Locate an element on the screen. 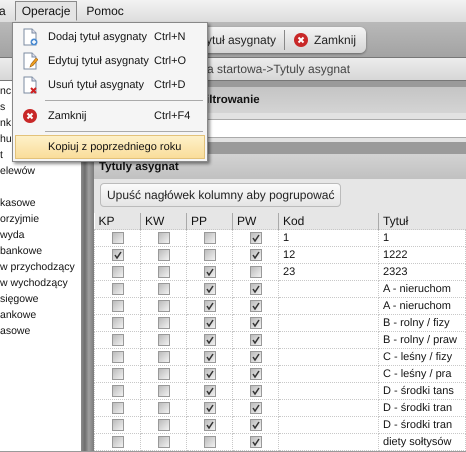 The image size is (466, 452). sidebar-item: hu is located at coordinates (6, 139).